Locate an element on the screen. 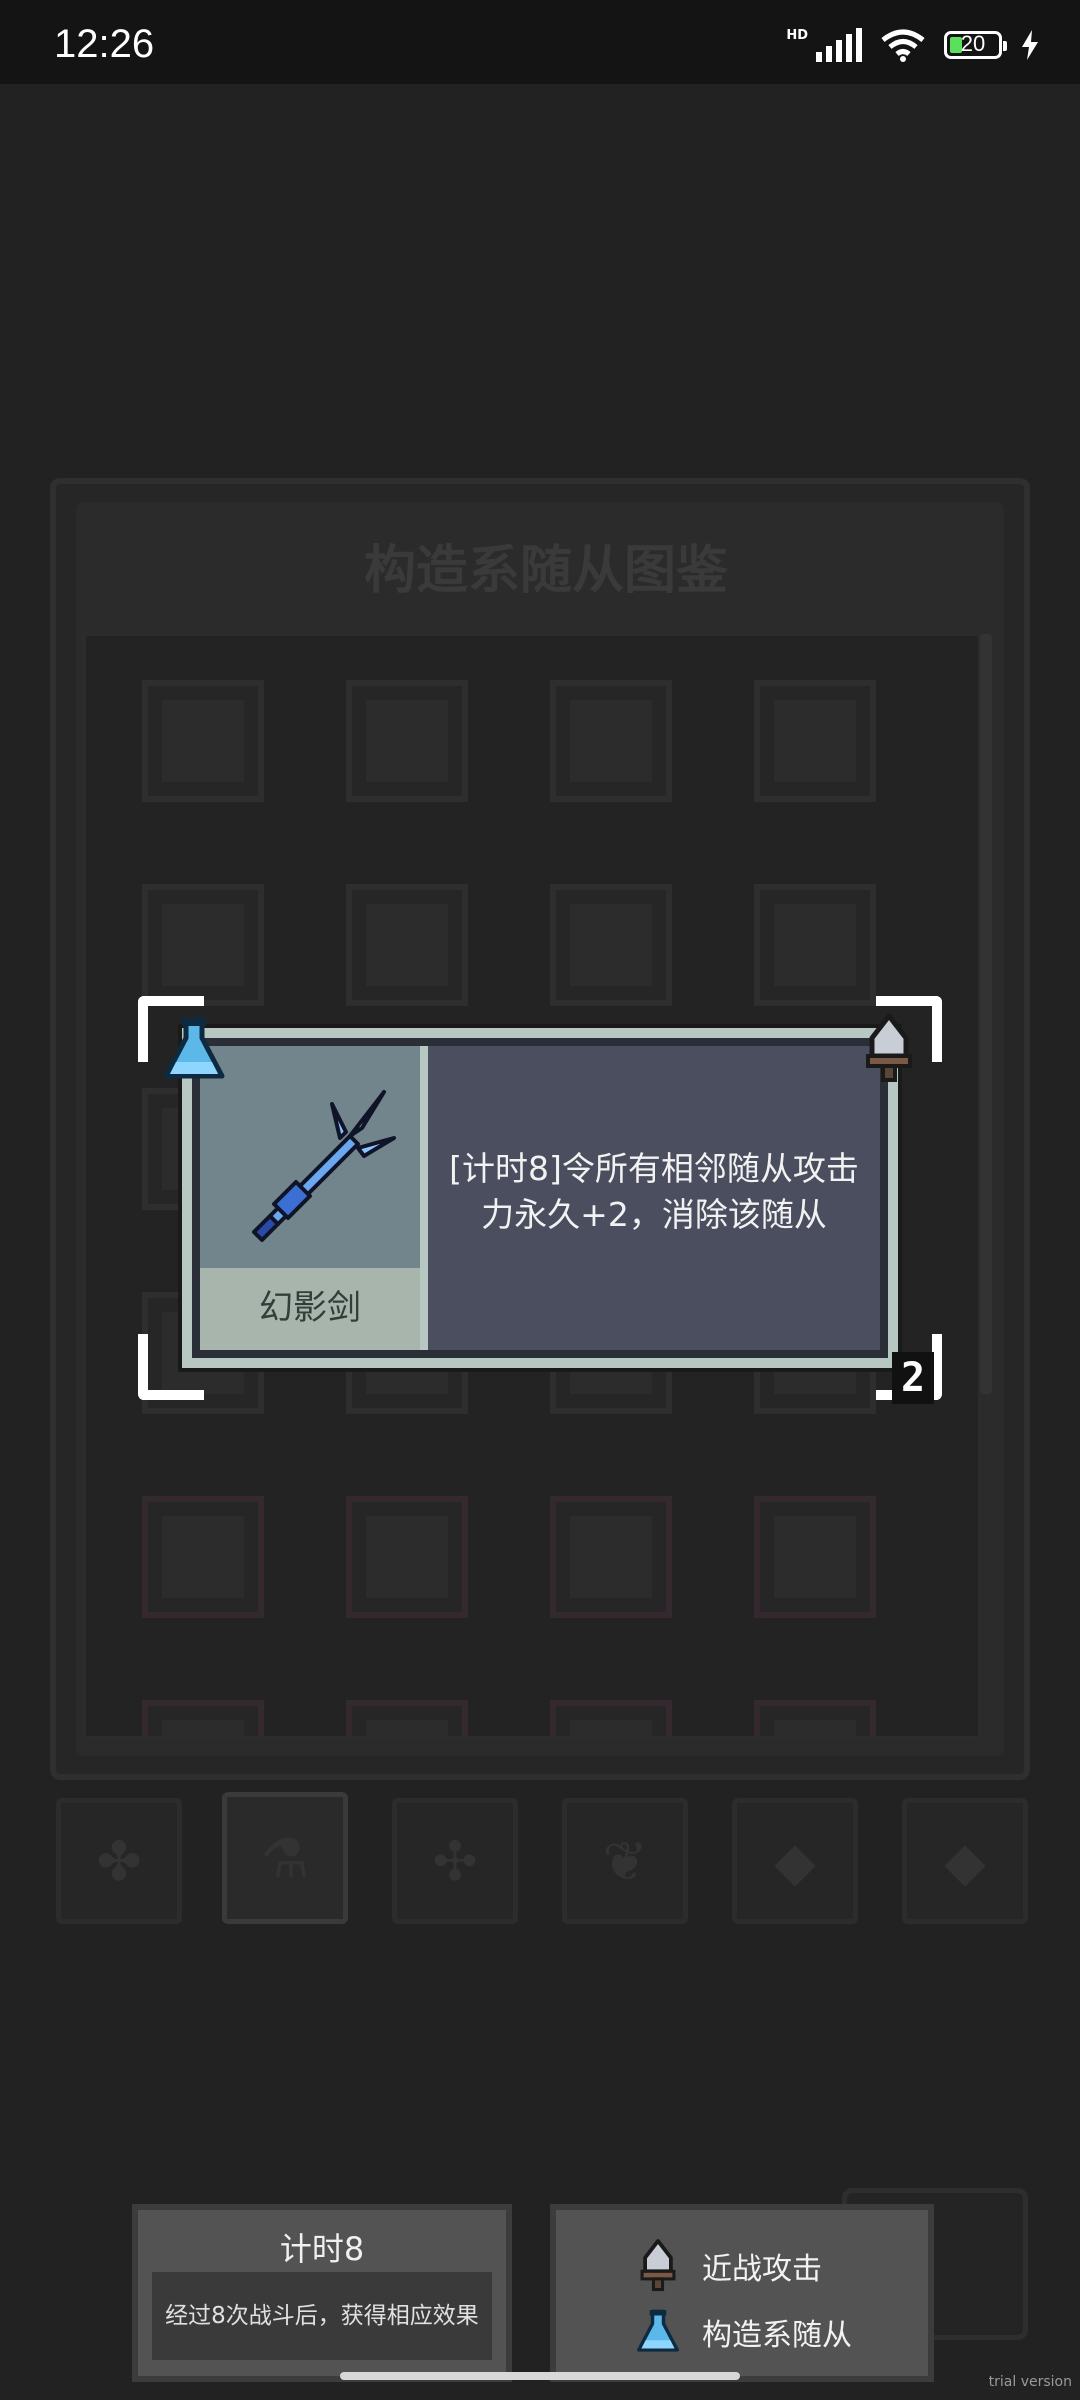 This screenshot has height=2400, width=1080. blue-gem-icon: ◆ is located at coordinates (795, 1861).